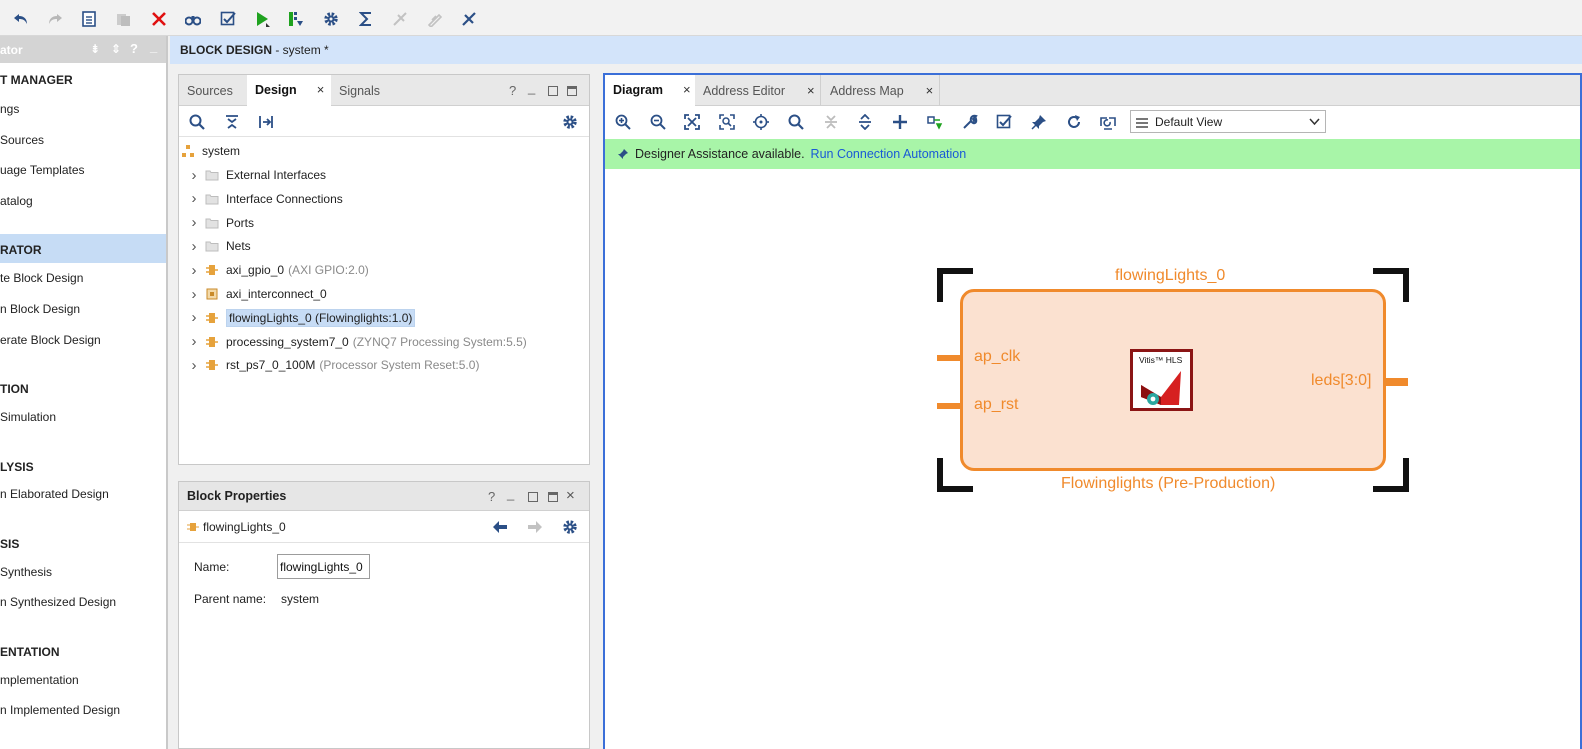 This screenshot has width=1582, height=749. I want to click on tab-signals: Signals, so click(365, 90).